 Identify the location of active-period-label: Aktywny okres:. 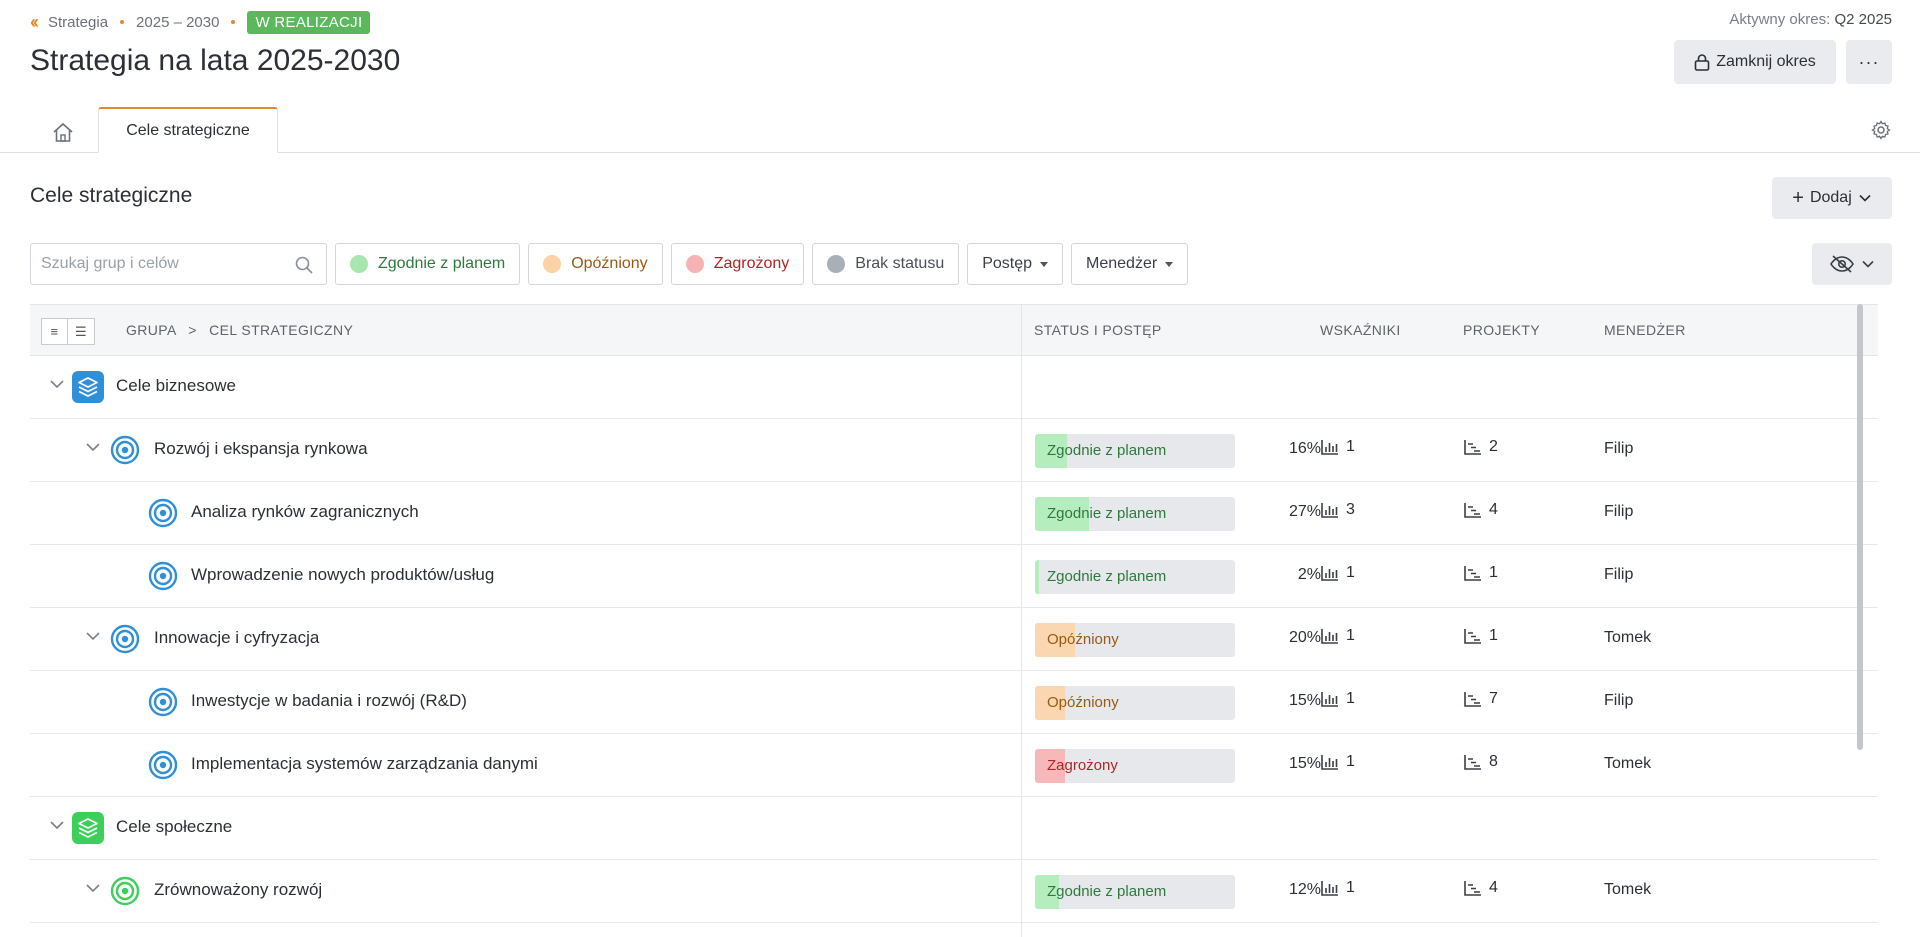
(1780, 19).